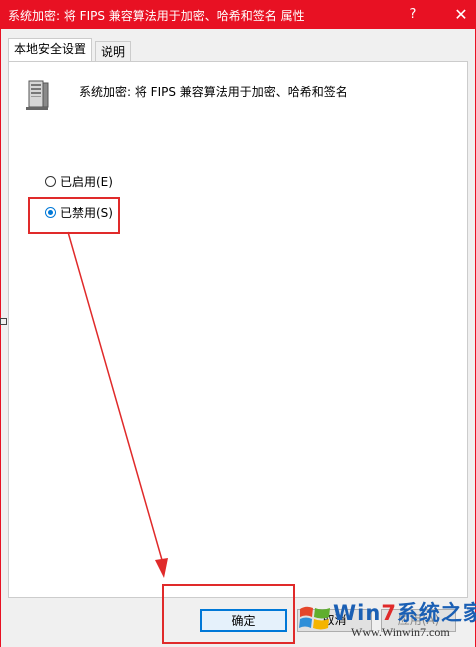 This screenshot has width=476, height=647. I want to click on highlight-disabled-option, so click(74, 215).